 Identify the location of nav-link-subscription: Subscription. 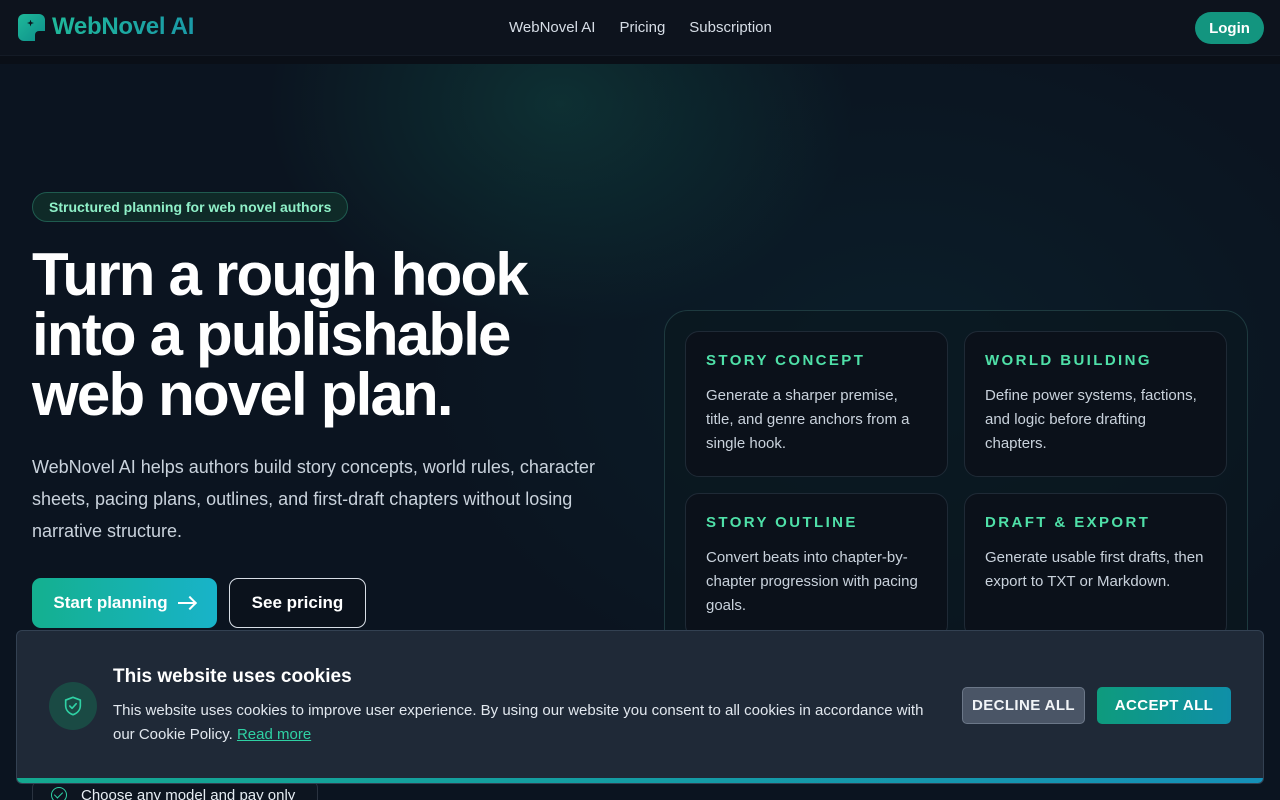
(730, 27).